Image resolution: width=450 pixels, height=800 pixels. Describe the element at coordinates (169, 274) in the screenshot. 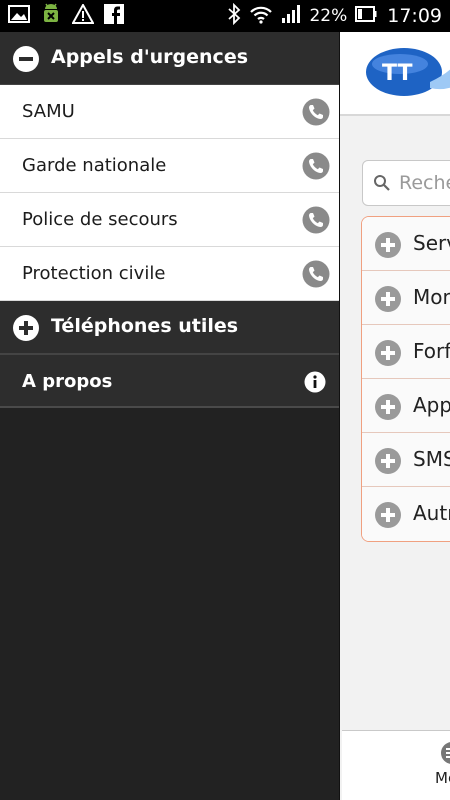

I see `emergency-item-protection-civile: Protection civile` at that location.